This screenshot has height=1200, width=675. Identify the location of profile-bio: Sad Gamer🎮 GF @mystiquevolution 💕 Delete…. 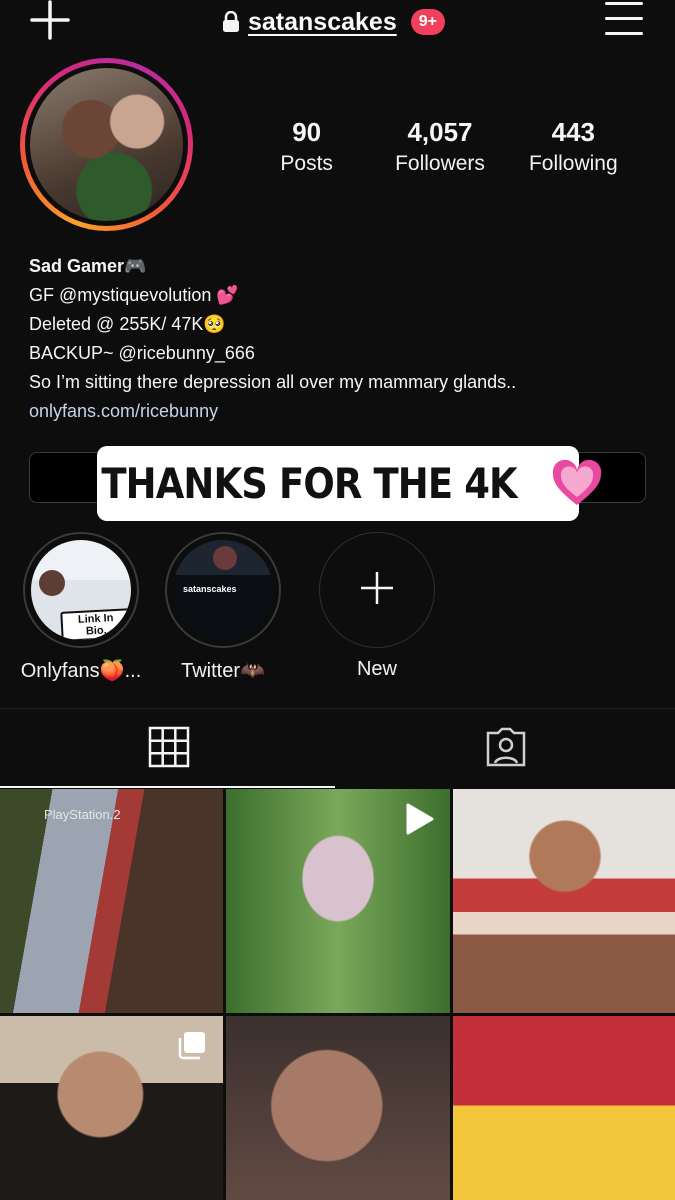
(339, 339).